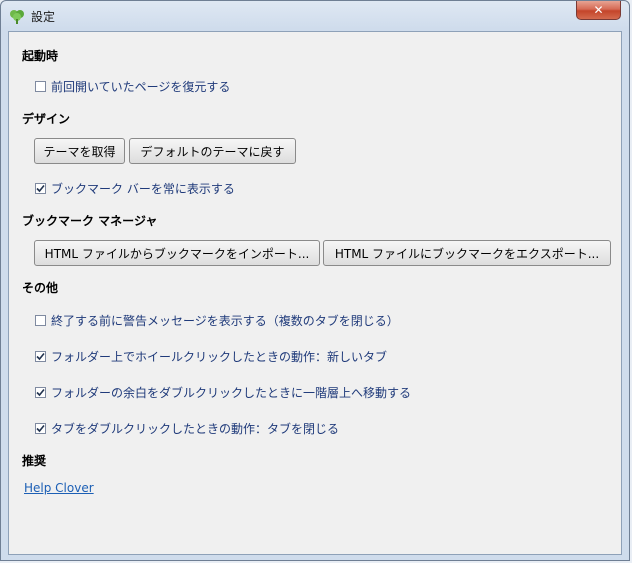  Describe the element at coordinates (59, 488) in the screenshot. I see `help-clover-link: Help Clover` at that location.